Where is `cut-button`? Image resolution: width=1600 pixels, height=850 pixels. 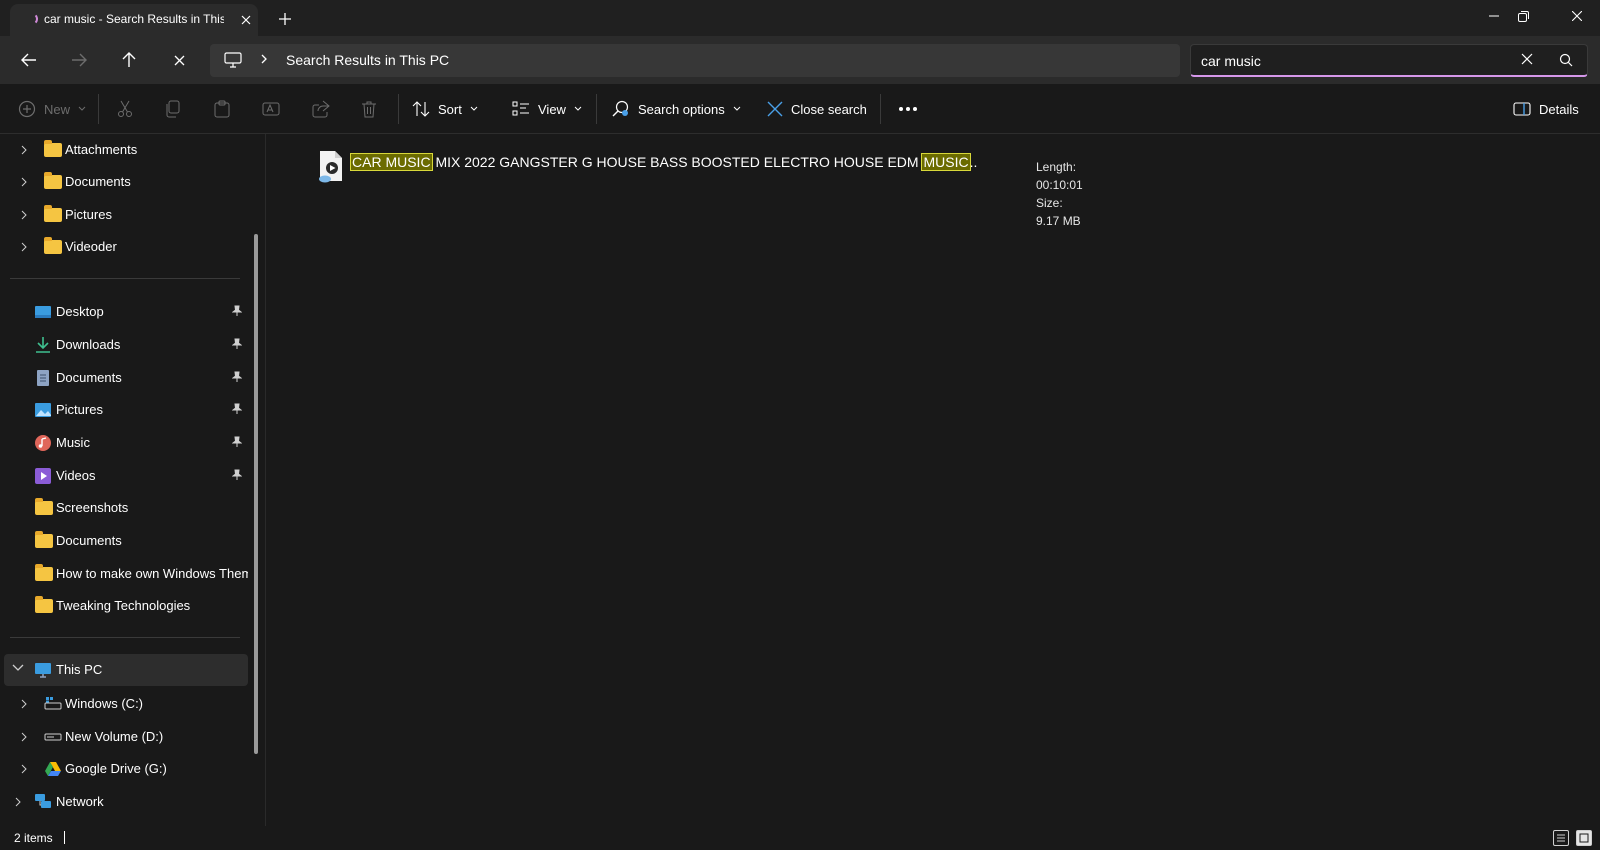 cut-button is located at coordinates (125, 109).